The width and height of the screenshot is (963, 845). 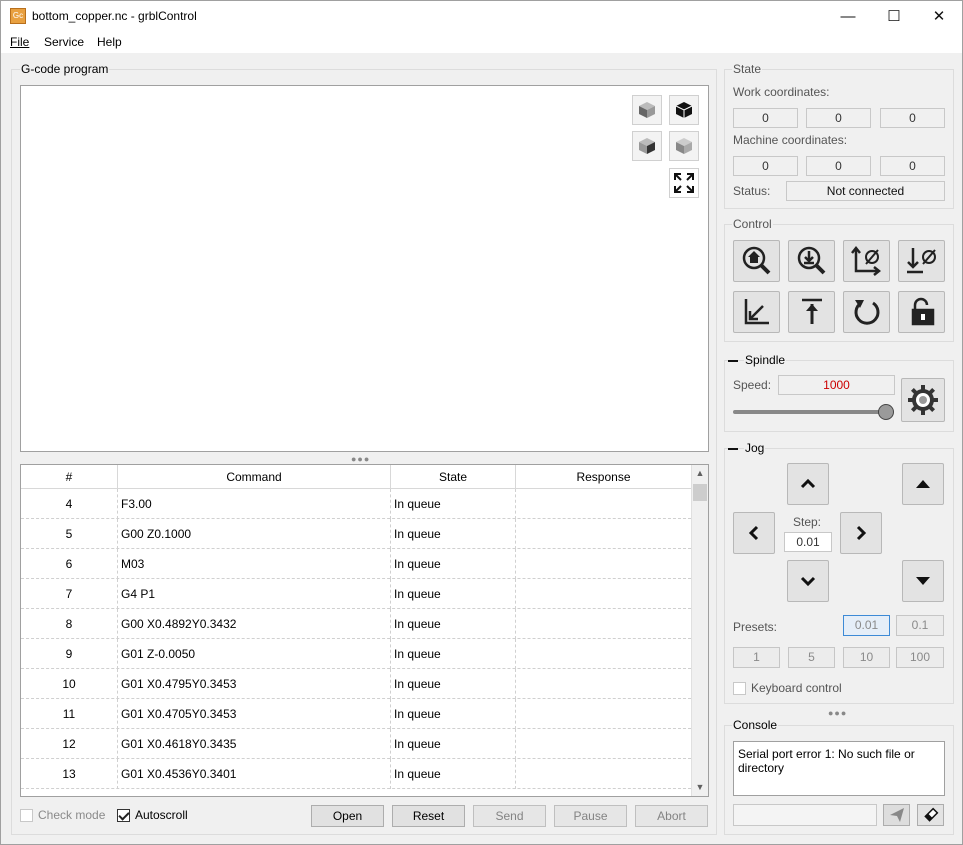 I want to click on z-probe-icon, so click(x=811, y=260).